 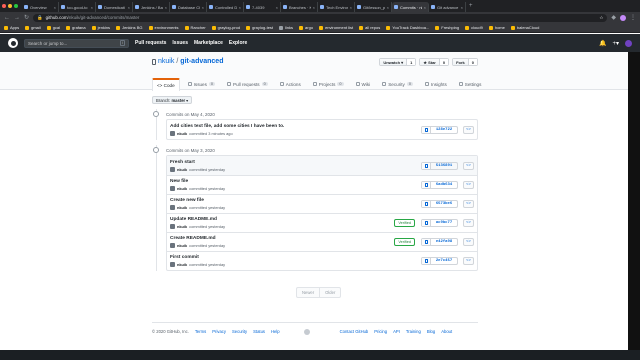 I want to click on repo-name-link: git-advanced, so click(x=201, y=61).